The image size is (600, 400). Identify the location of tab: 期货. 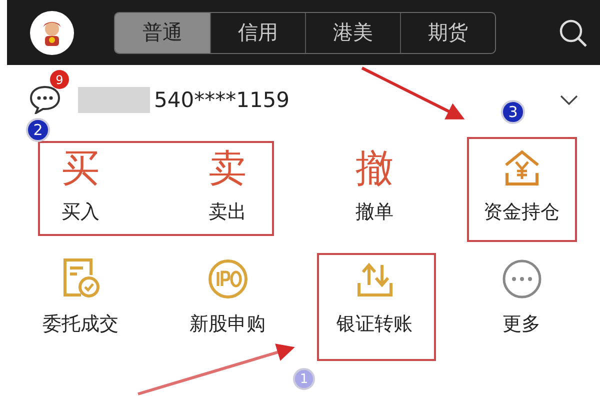
(447, 32).